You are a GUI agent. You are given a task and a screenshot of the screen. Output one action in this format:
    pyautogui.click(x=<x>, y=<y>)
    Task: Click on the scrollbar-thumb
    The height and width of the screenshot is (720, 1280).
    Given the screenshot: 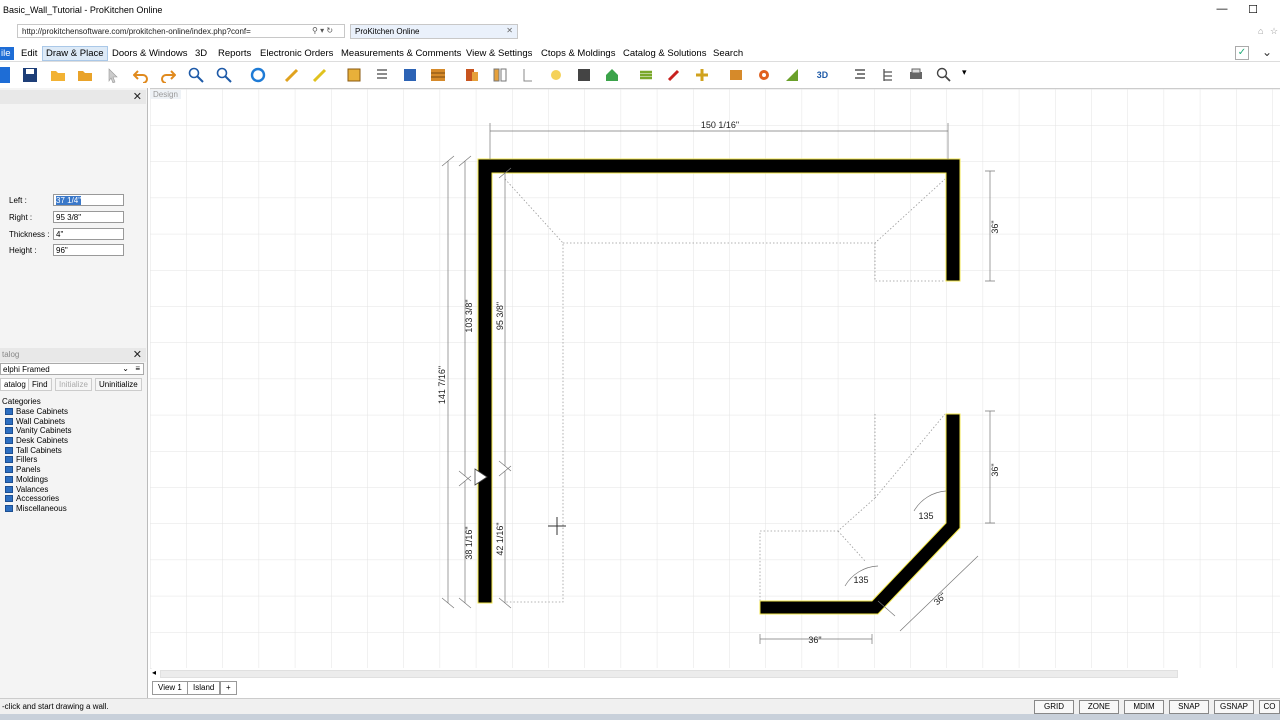 What is the action you would take?
    pyautogui.click(x=669, y=674)
    